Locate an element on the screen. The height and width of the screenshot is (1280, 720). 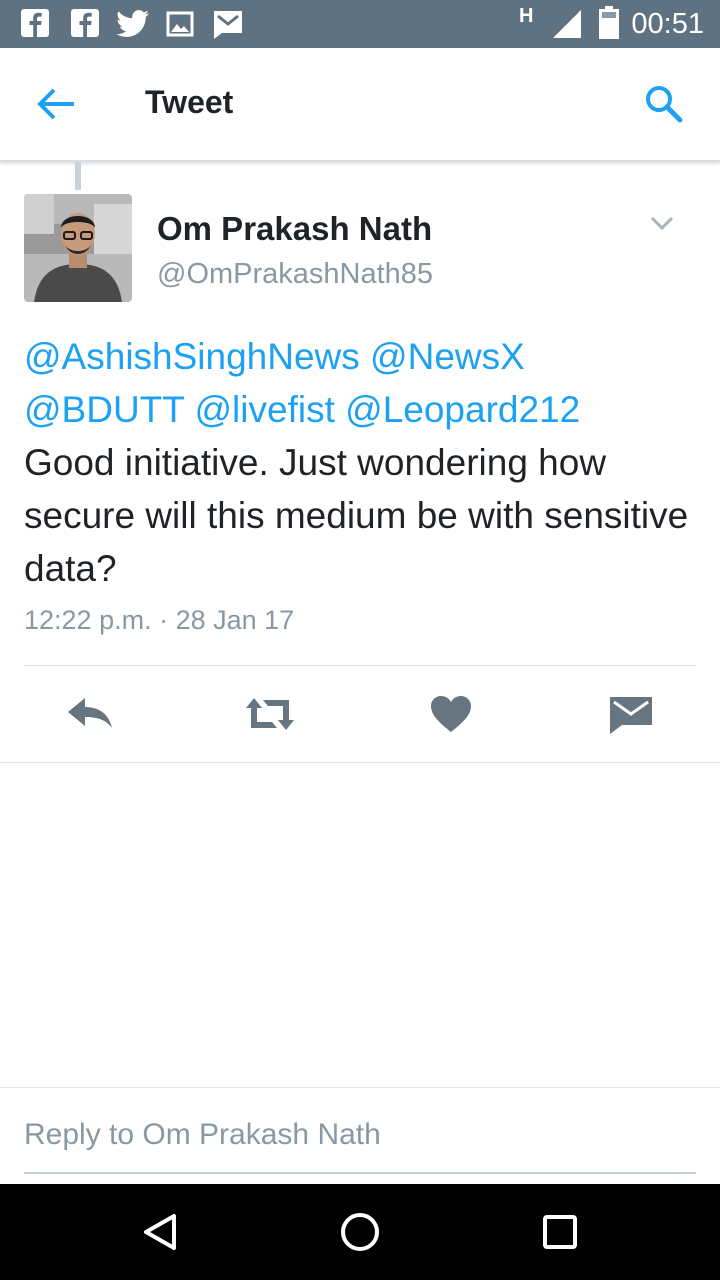
recent-apps-square-icon is located at coordinates (560, 1232).